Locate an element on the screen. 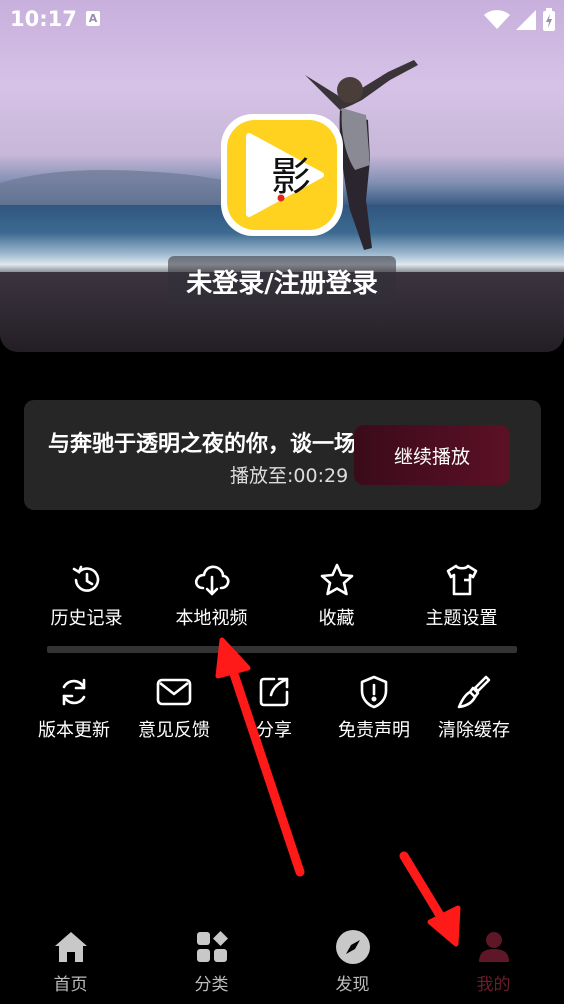  logo-play-icon: 影 is located at coordinates (285, 175).